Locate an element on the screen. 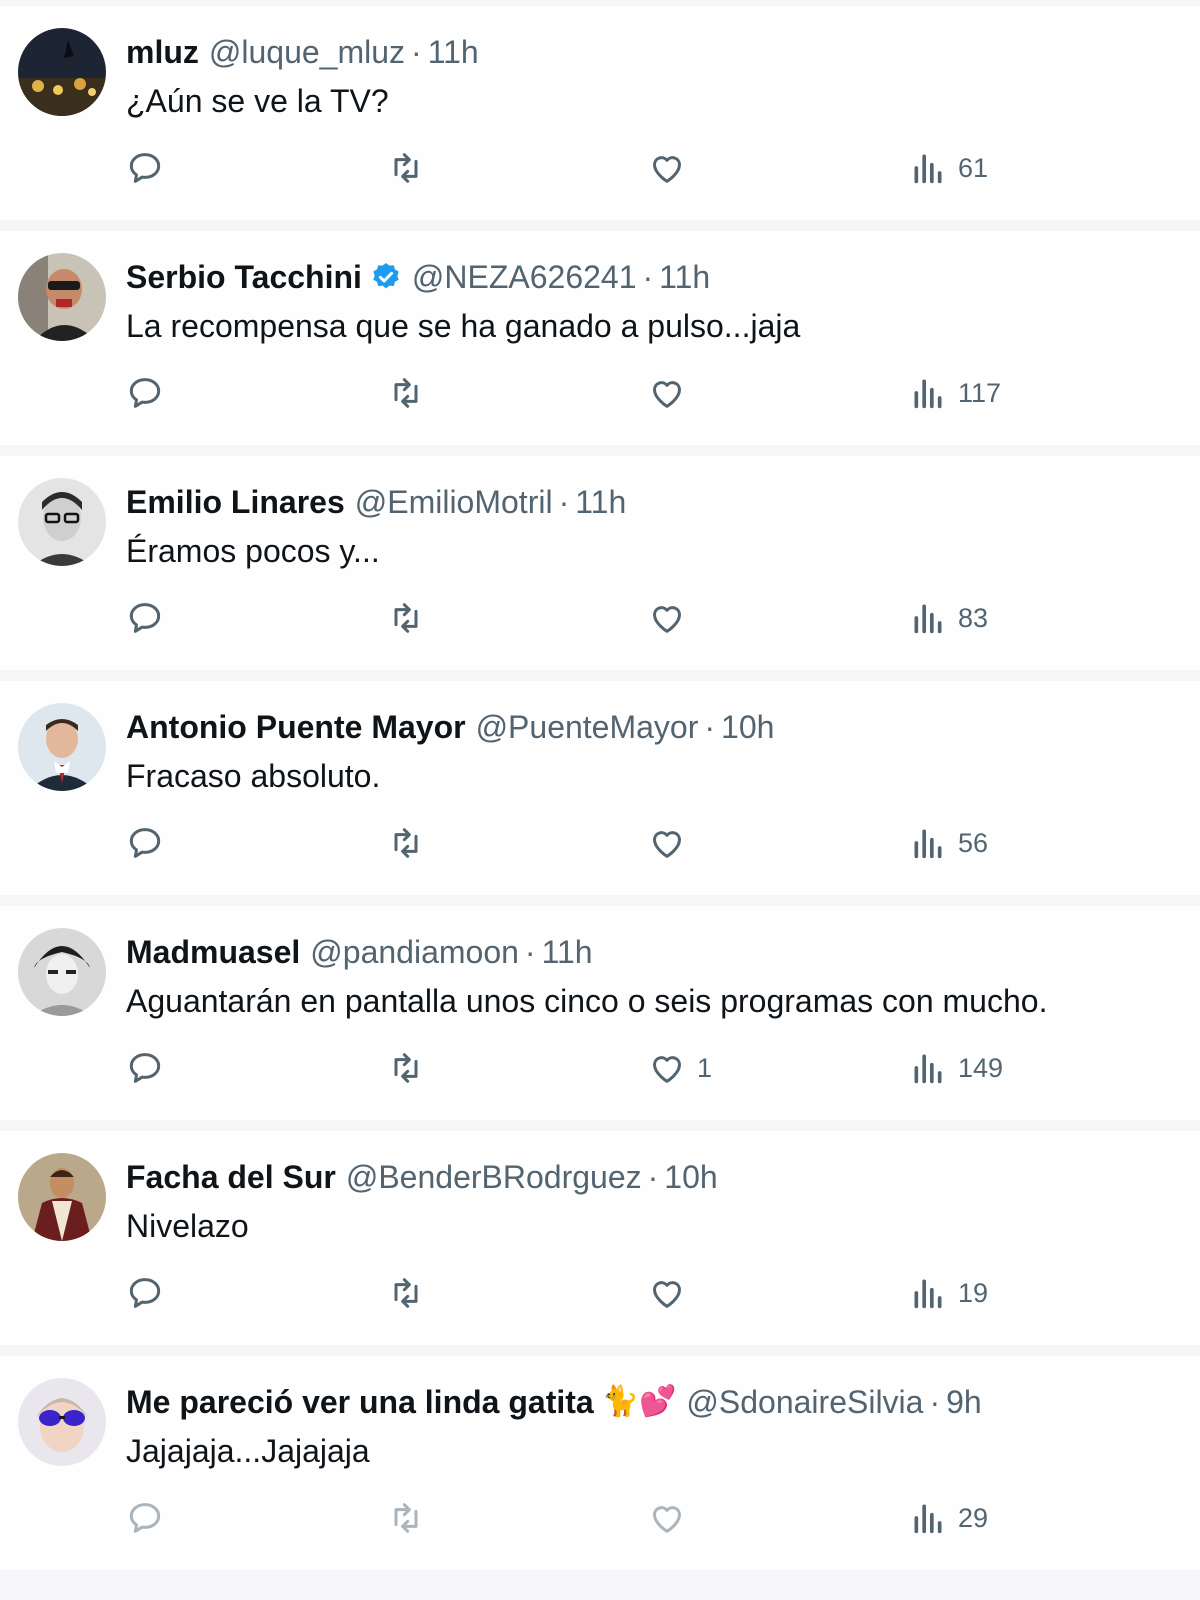 The height and width of the screenshot is (1600, 1200). author-handle: @PuenteMayor is located at coordinates (587, 727).